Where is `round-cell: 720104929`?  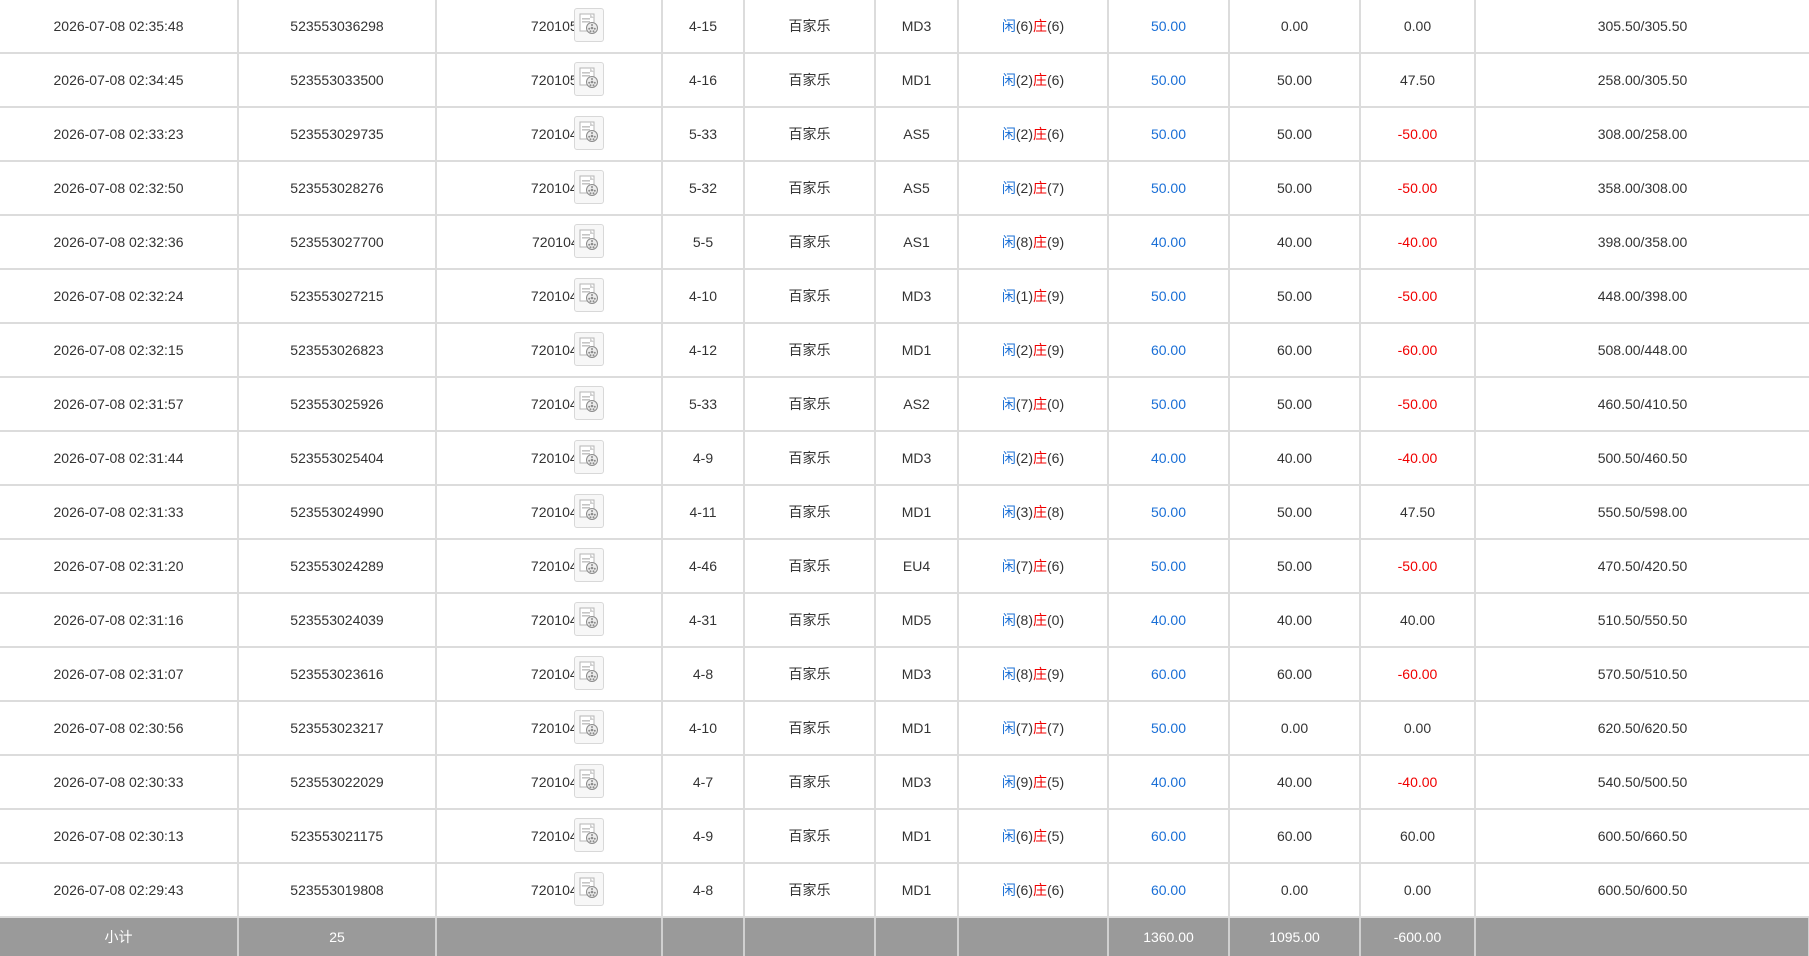
round-cell: 720104929 is located at coordinates (549, 134).